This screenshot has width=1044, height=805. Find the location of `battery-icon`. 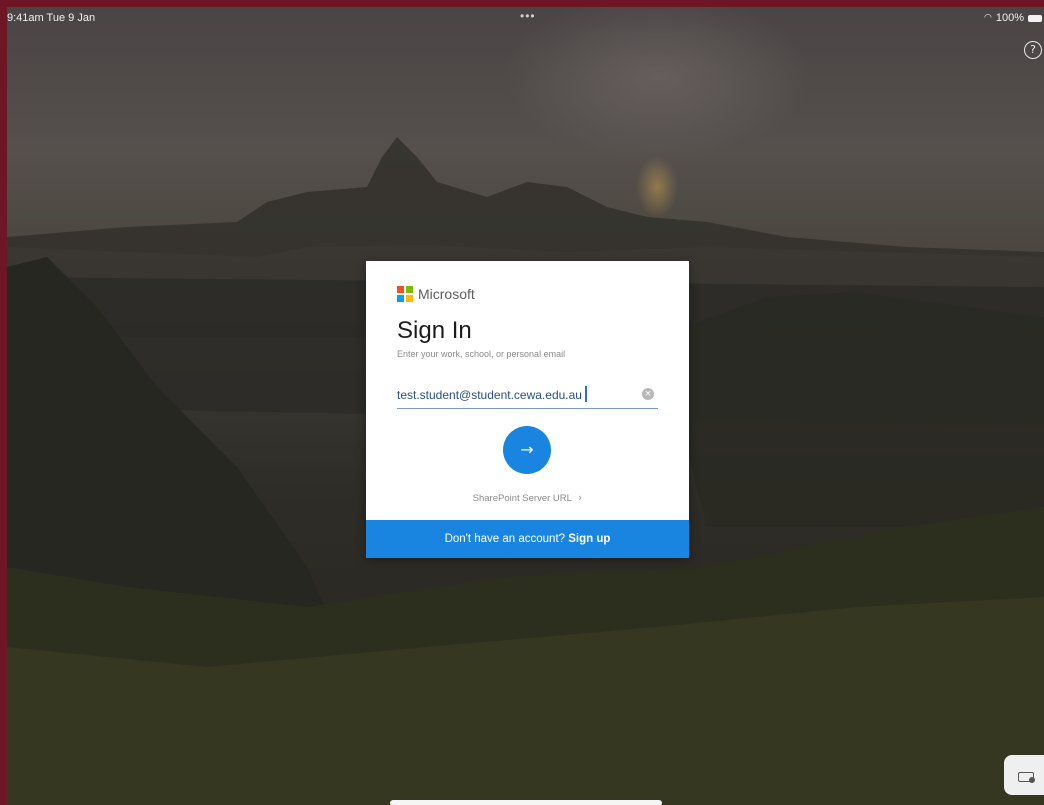

battery-icon is located at coordinates (1035, 18).